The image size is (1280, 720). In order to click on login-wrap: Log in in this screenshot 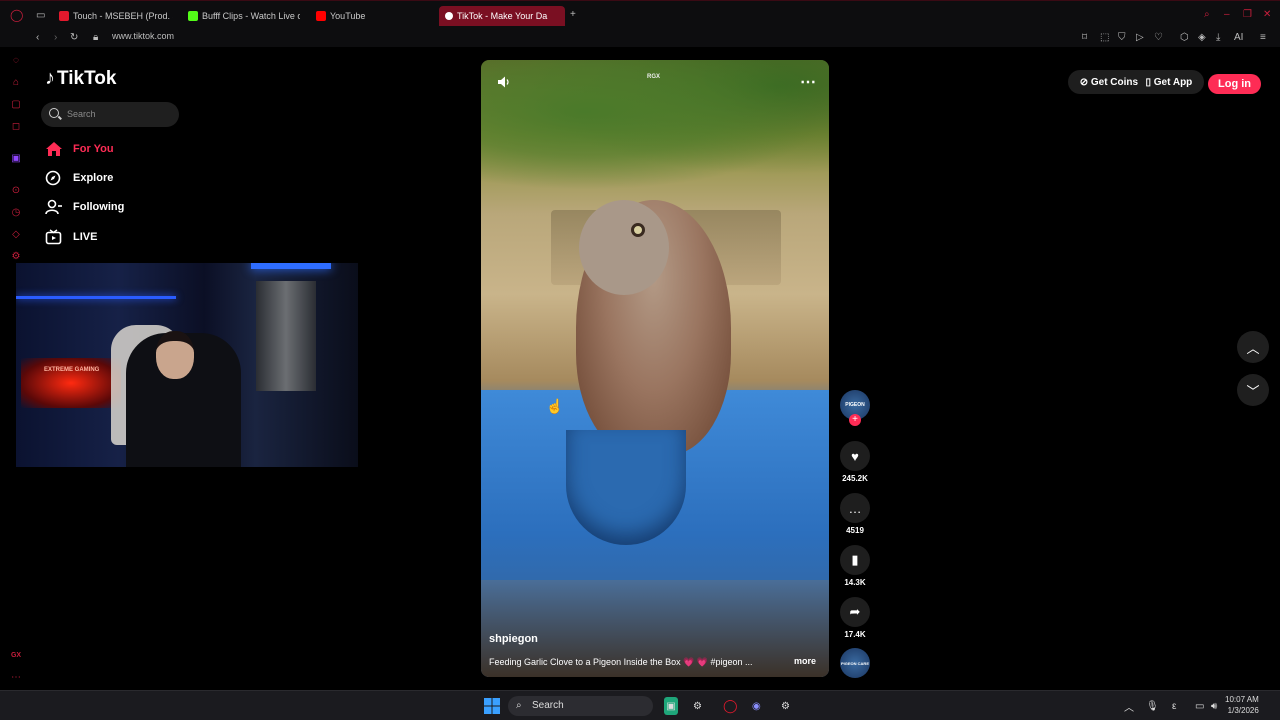, I will do `click(1234, 84)`.